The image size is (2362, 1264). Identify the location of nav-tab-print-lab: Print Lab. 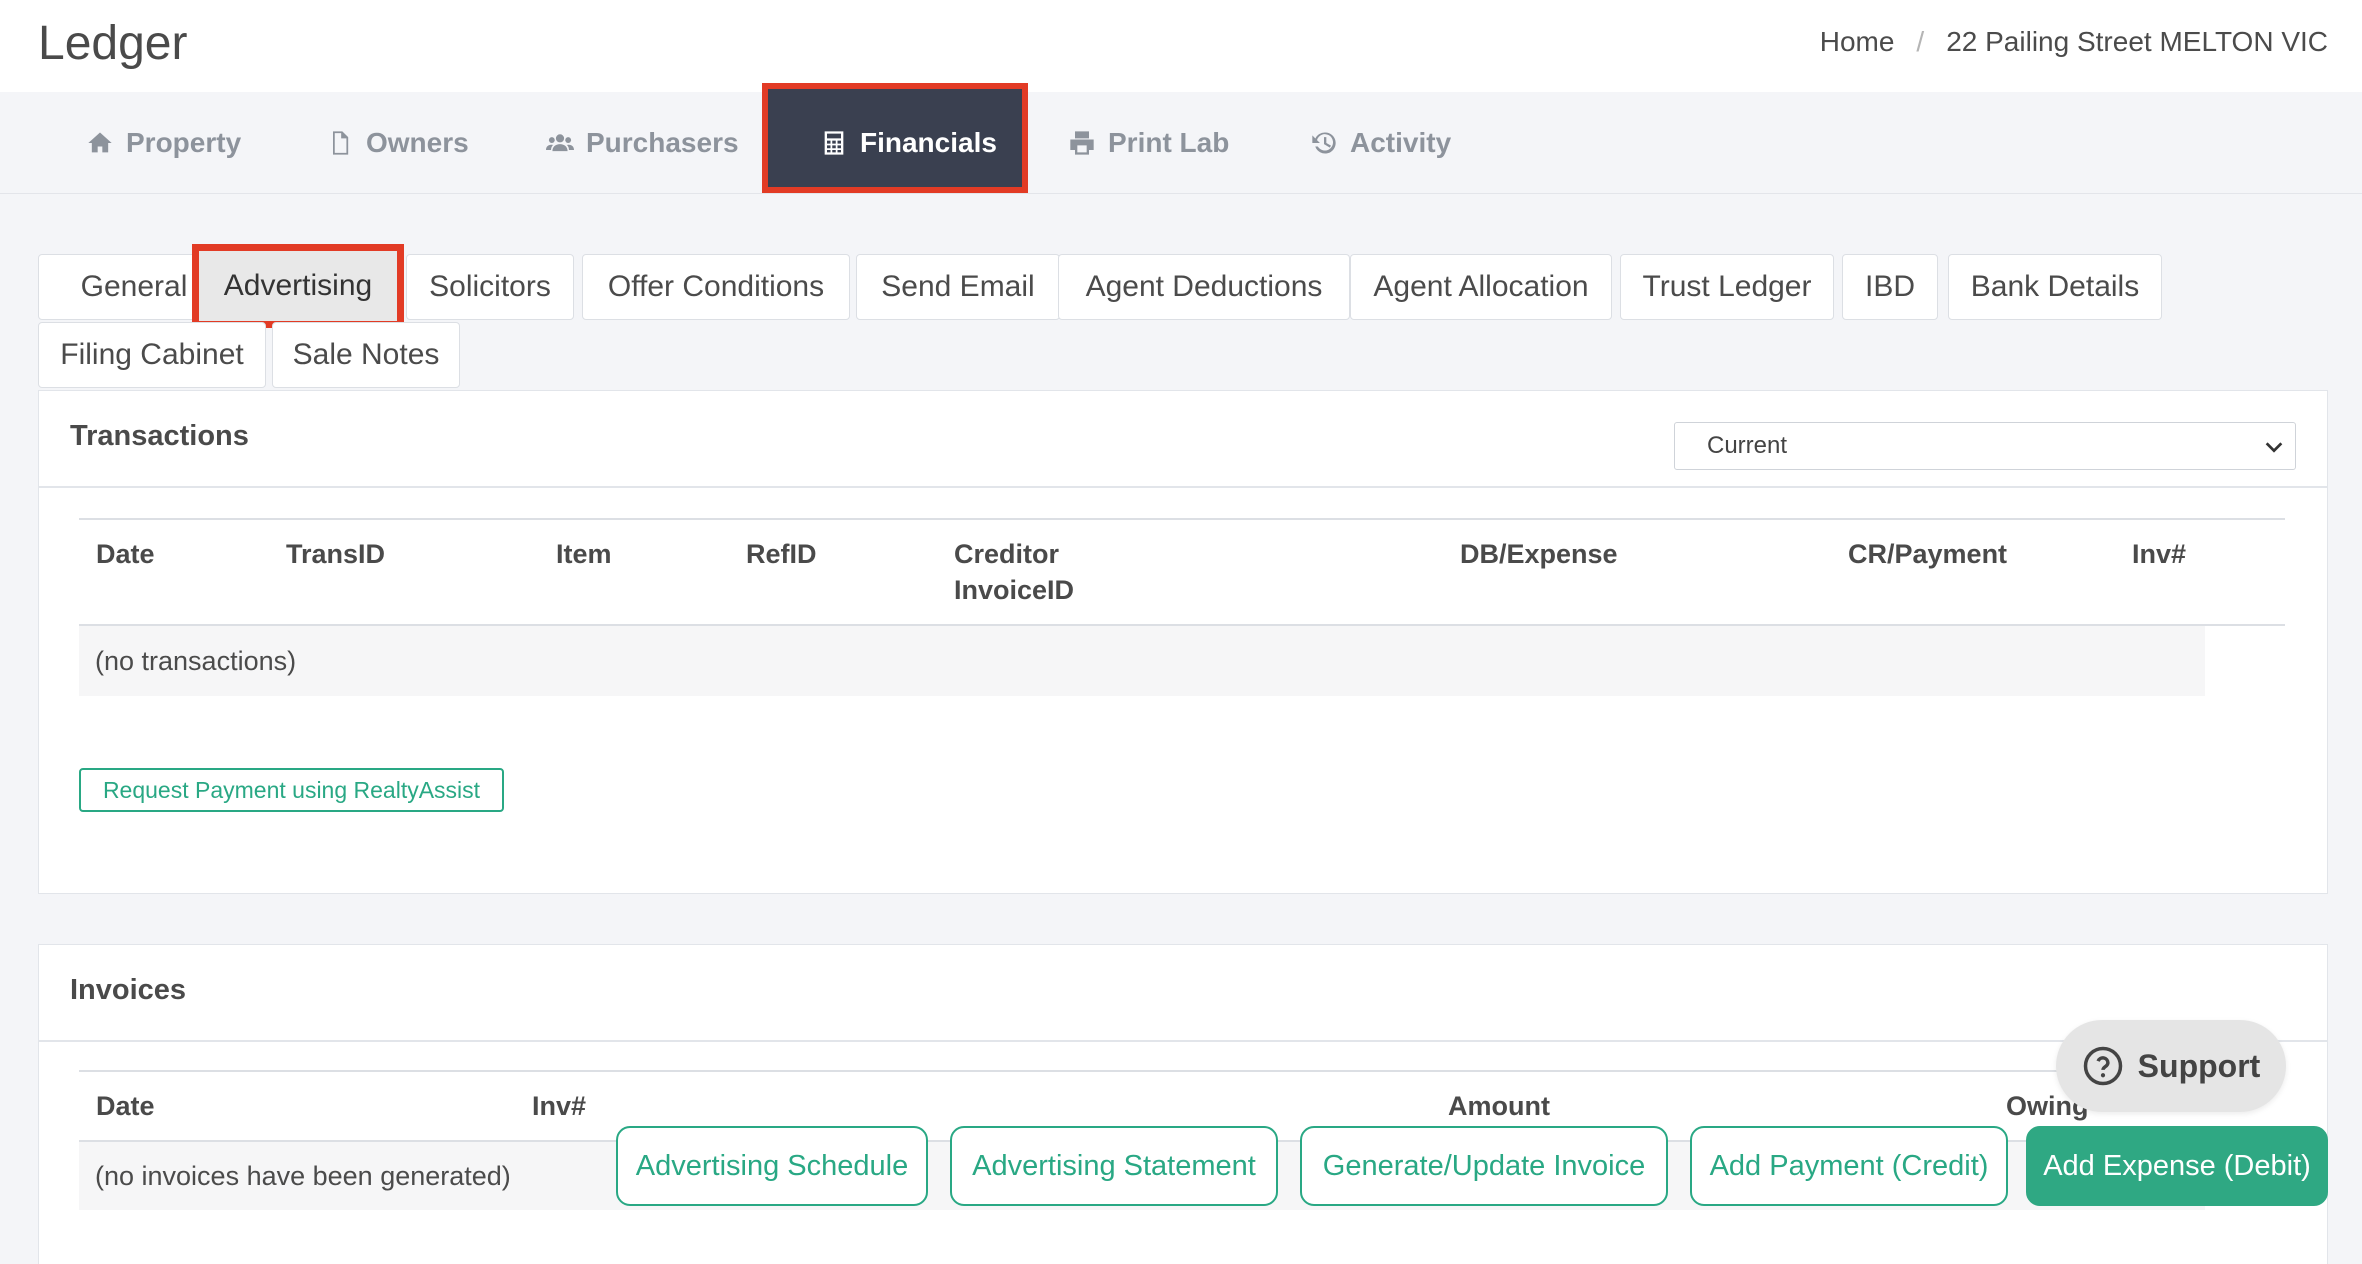
(1148, 143).